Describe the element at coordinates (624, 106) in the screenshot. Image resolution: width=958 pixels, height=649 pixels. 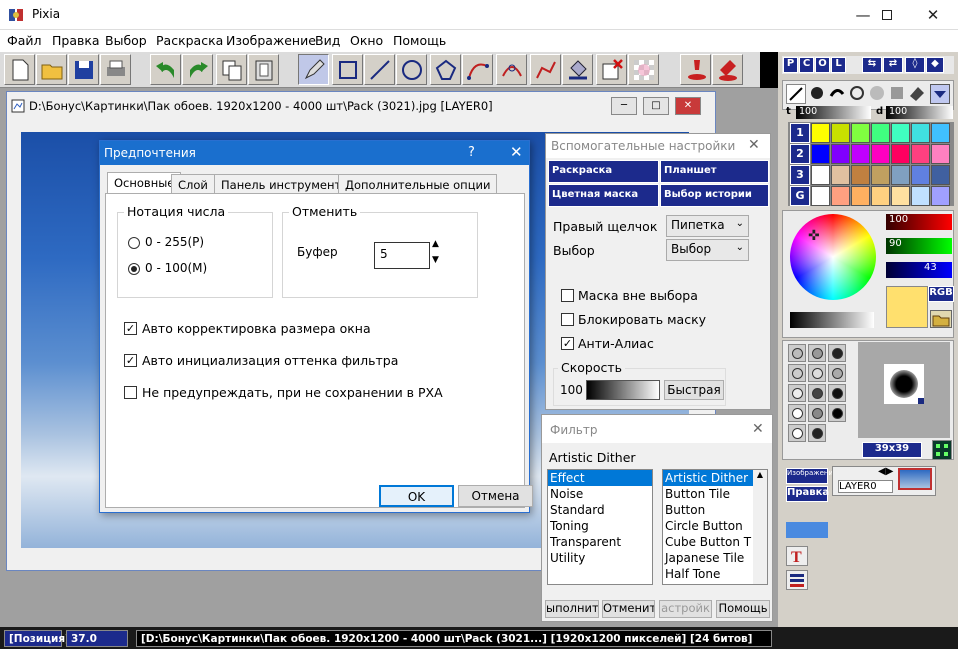
I see `doc-minimize-button: ─` at that location.